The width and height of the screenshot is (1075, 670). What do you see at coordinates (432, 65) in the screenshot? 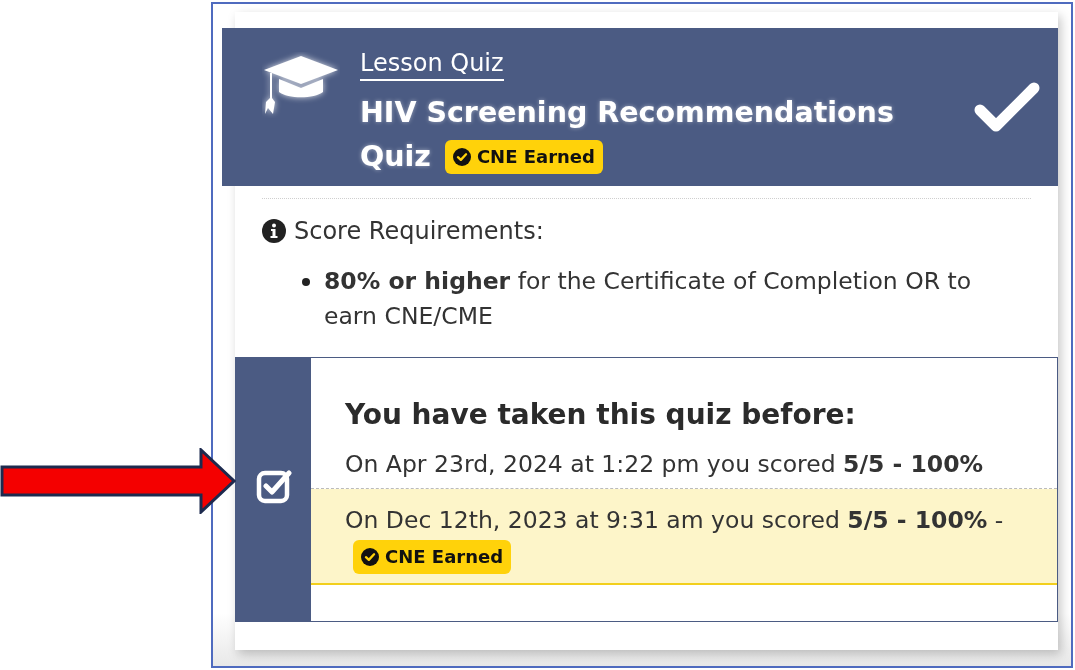
I see `lesson-quiz-label: Lesson Quiz` at bounding box center [432, 65].